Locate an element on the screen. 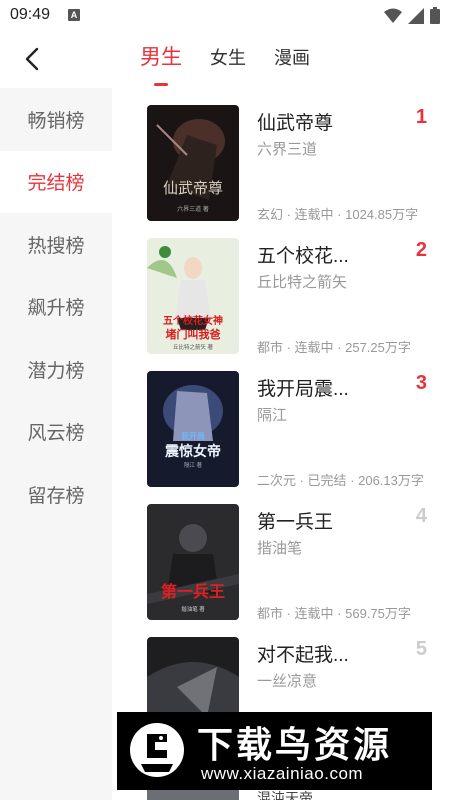  cover-title-text: 我开局 is located at coordinates (193, 436).